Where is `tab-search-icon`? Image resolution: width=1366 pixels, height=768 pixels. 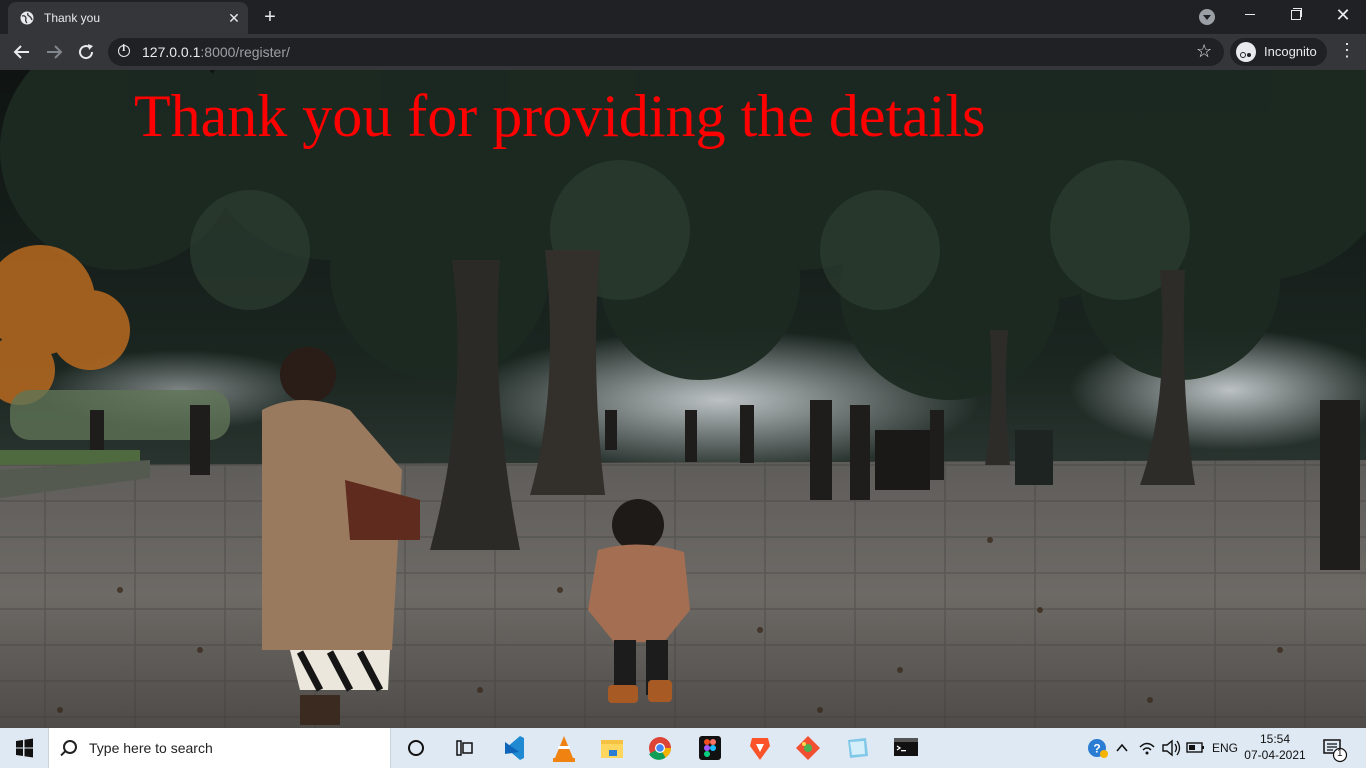 tab-search-icon is located at coordinates (1207, 17).